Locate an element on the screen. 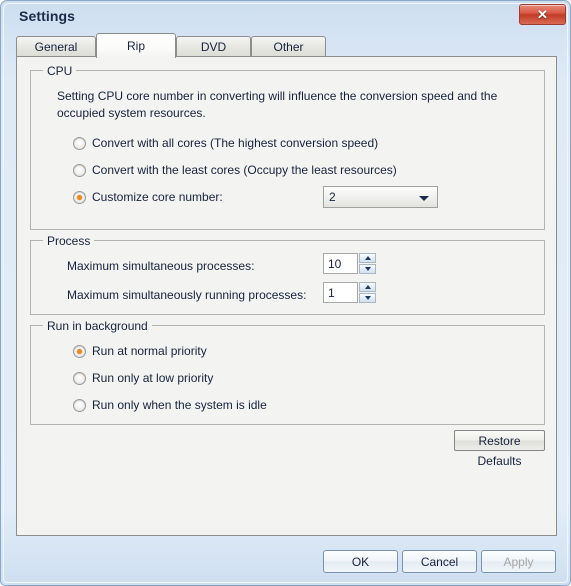 This screenshot has width=571, height=586. max-simultaneous-processes-stepper: 10 is located at coordinates (349, 263).